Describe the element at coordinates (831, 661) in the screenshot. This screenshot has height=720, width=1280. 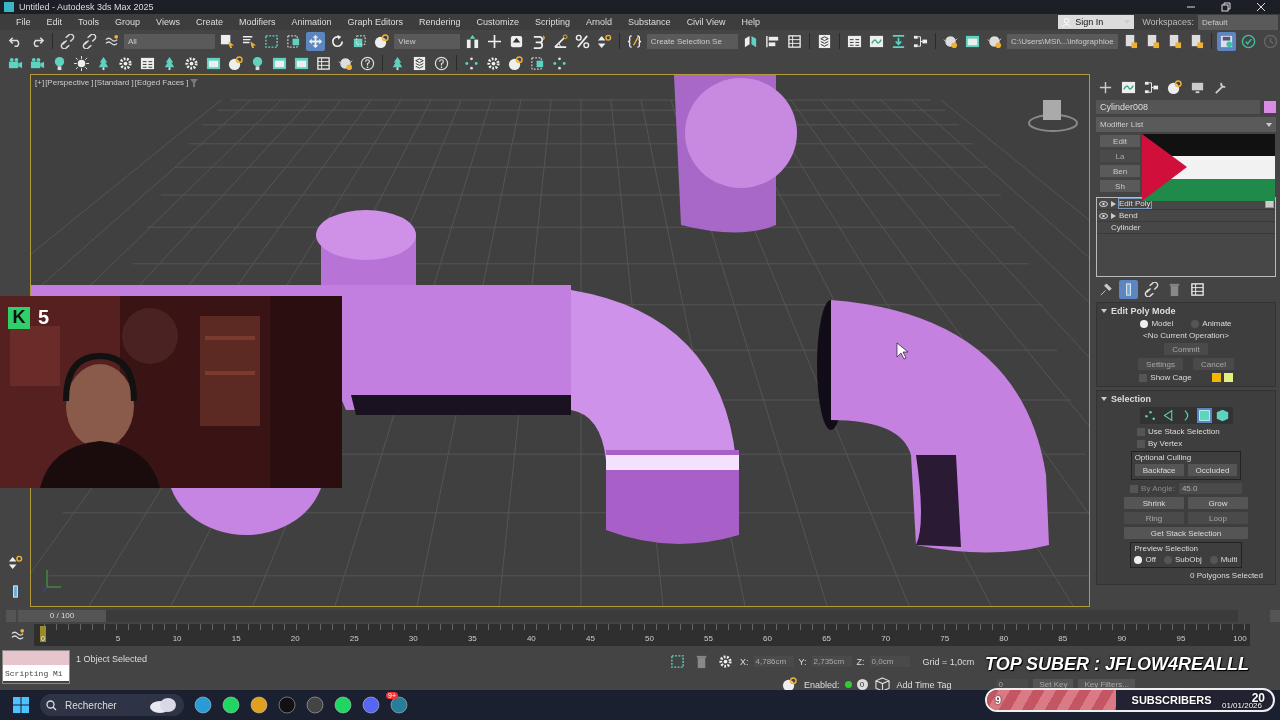
I see `coordinate-field: 2,735cm` at that location.